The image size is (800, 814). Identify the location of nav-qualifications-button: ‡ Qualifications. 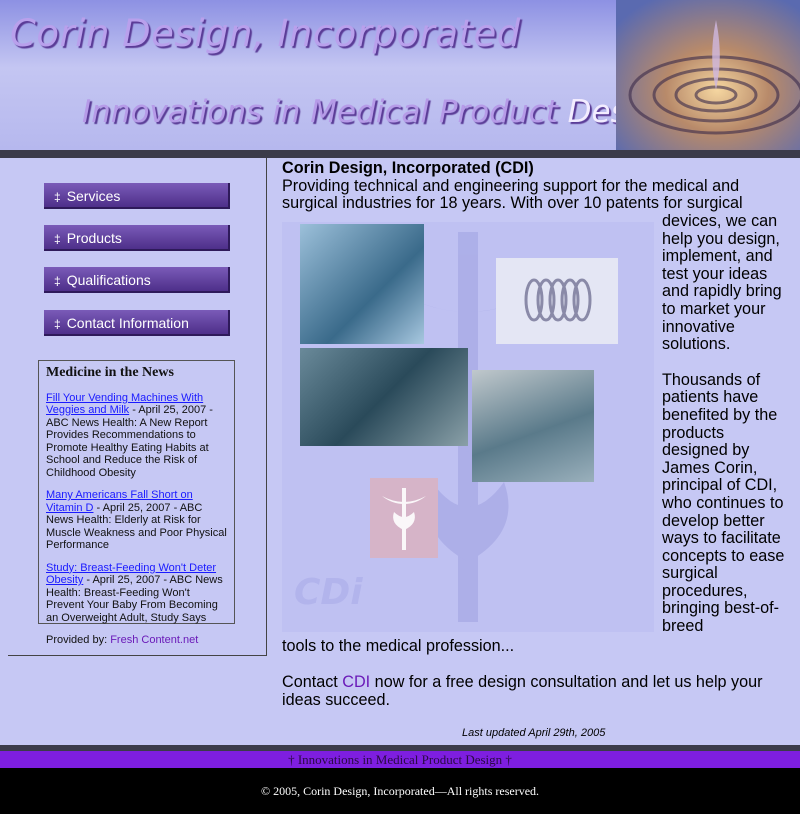
(137, 280).